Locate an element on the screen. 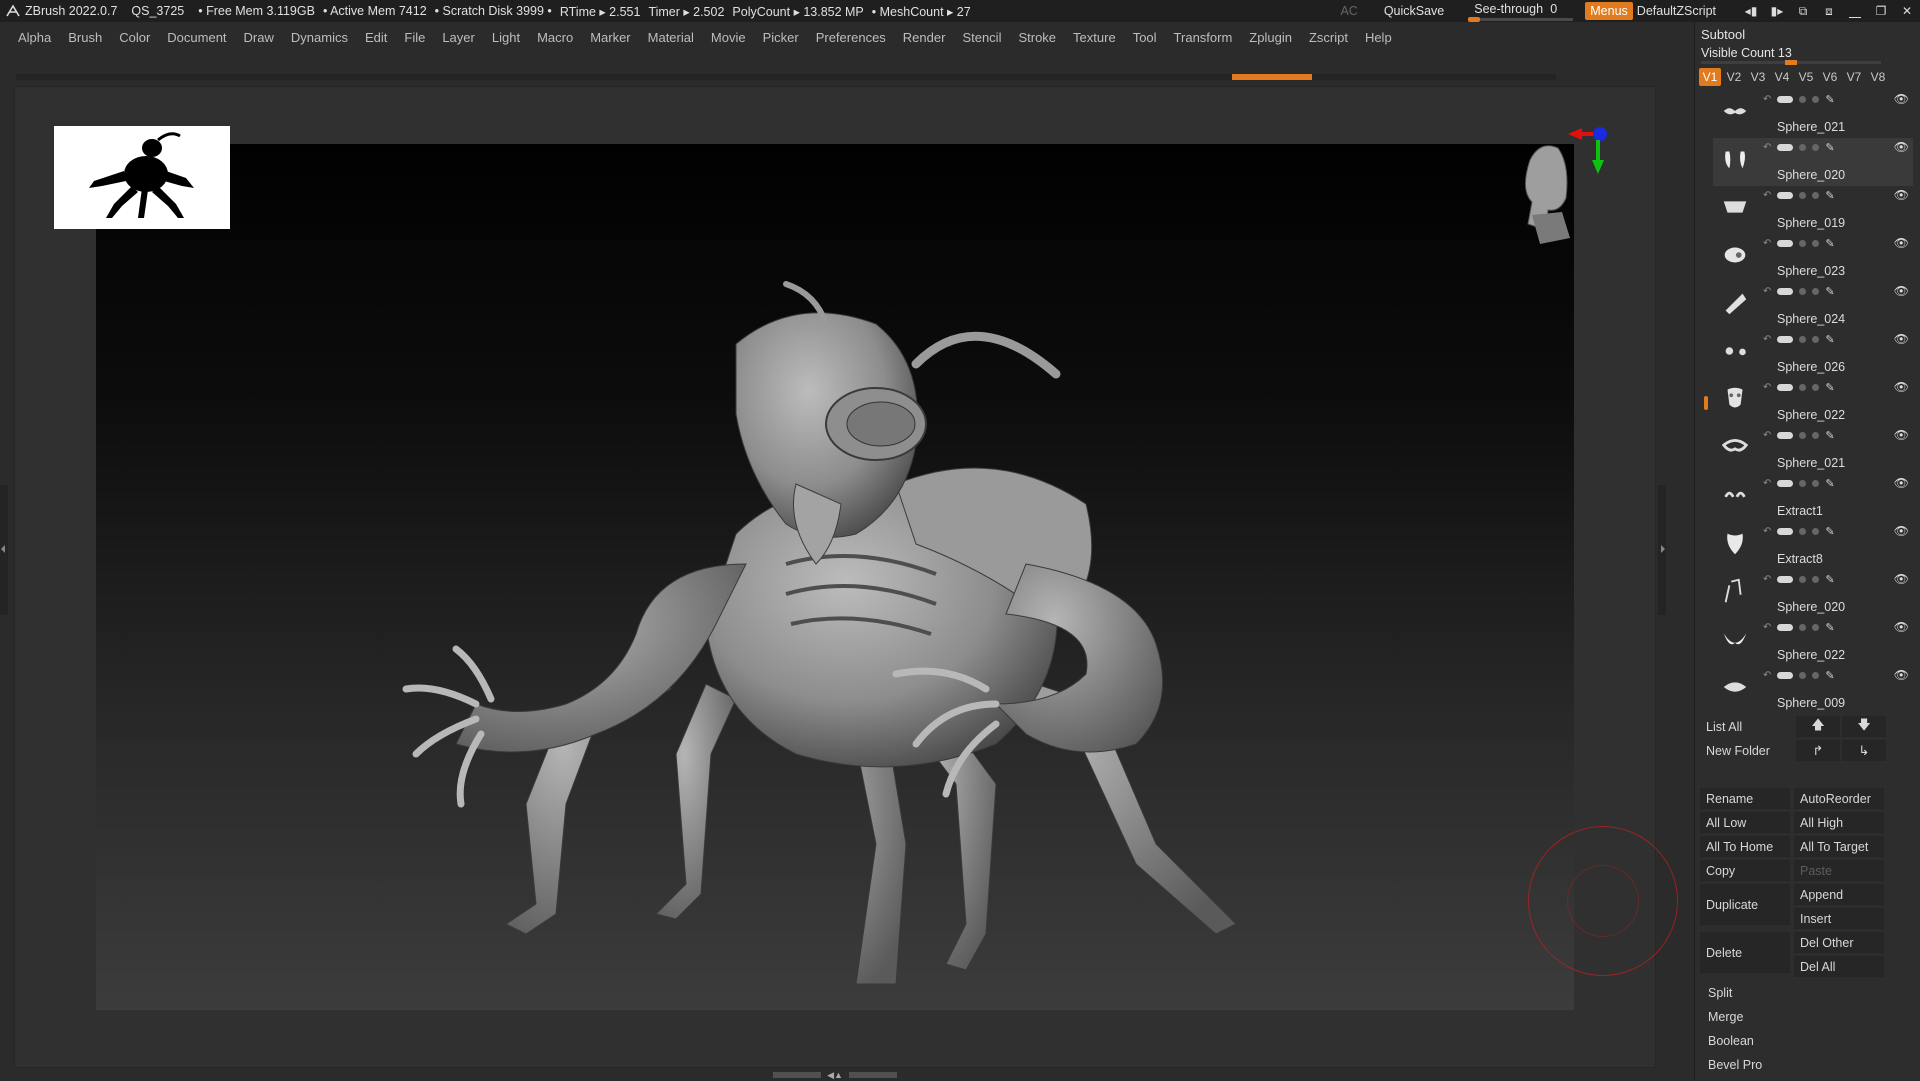 This screenshot has width=1920, height=1081. merge-menu: Merge is located at coordinates (1806, 1016).